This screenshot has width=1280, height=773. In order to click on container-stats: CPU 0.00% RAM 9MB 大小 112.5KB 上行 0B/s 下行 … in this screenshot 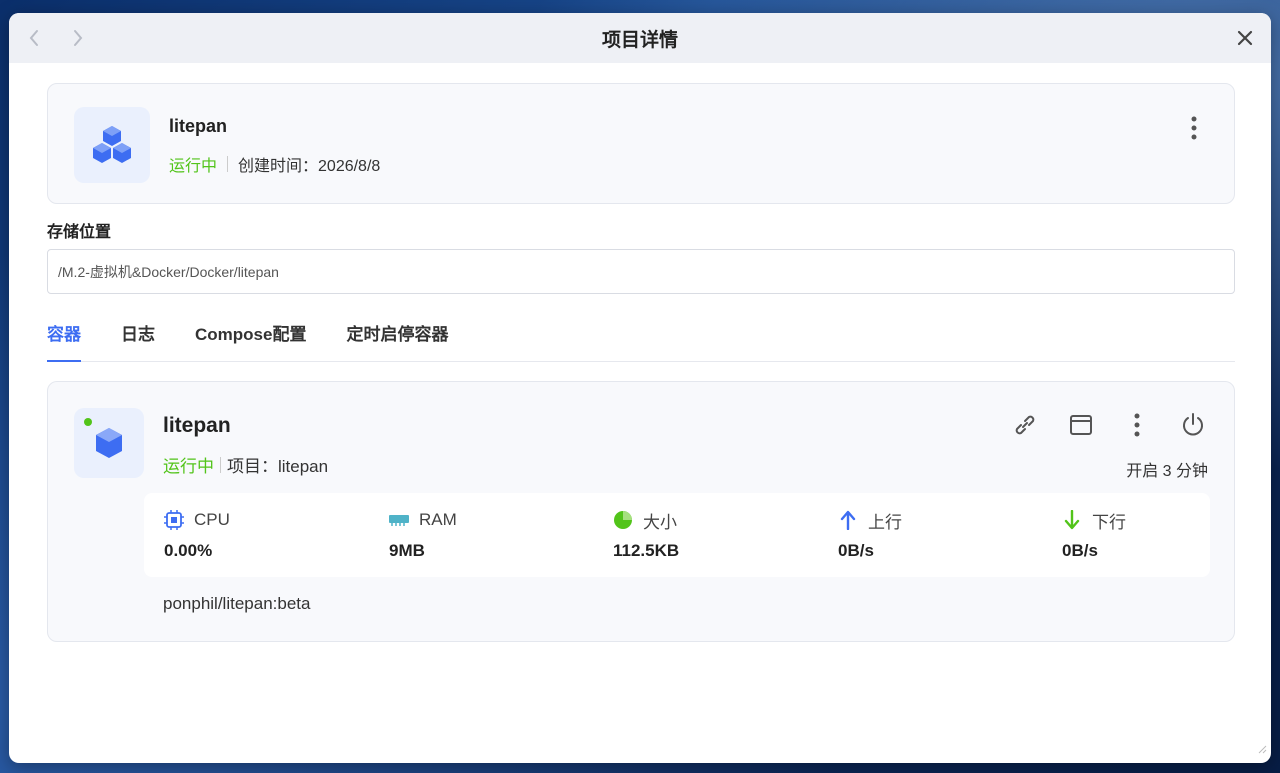, I will do `click(677, 535)`.